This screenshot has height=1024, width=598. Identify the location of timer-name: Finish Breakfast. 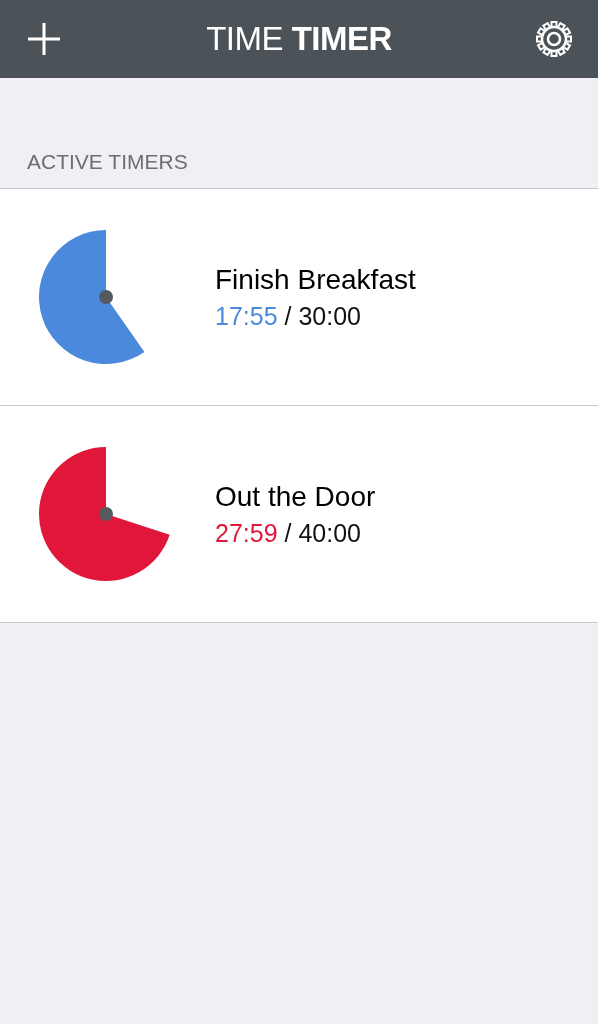
(315, 279).